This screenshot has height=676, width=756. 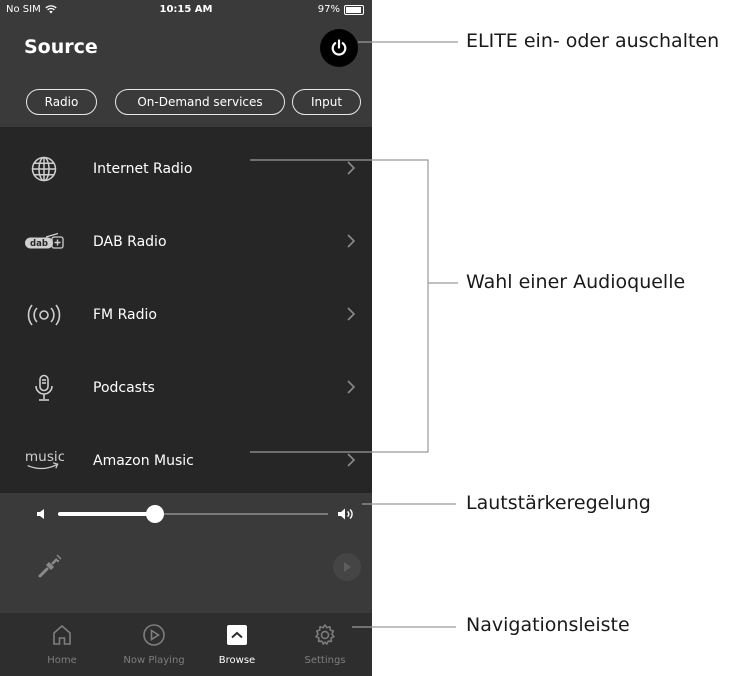 What do you see at coordinates (548, 625) in the screenshot?
I see `annotation-navigation: Navigationsleiste` at bounding box center [548, 625].